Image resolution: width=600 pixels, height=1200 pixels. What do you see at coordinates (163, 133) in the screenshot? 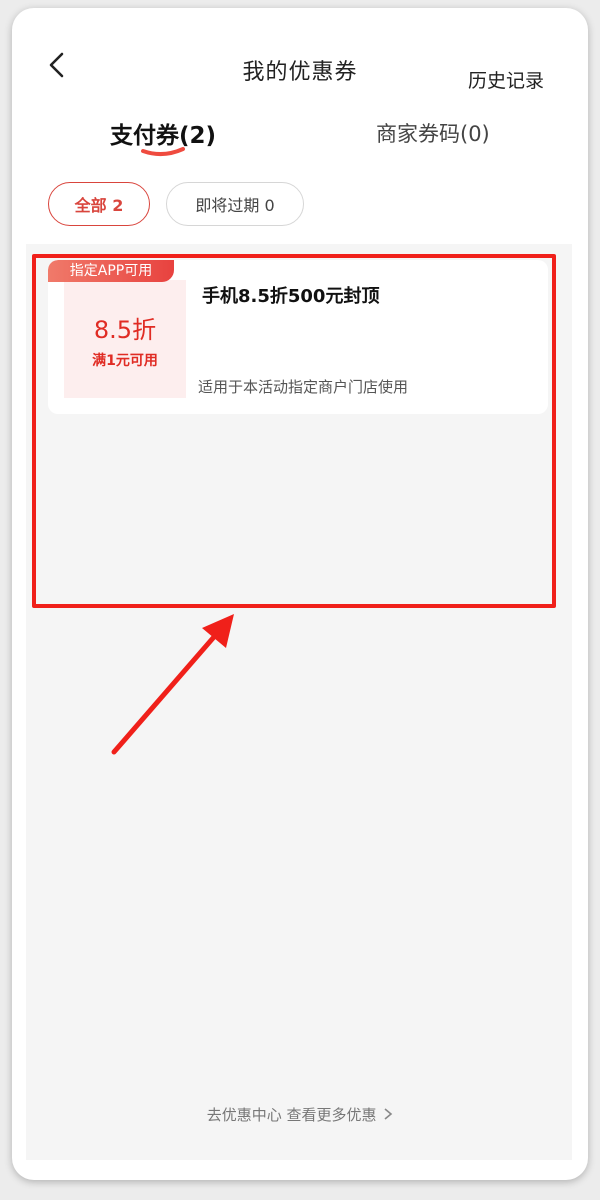
I see `tab-payment-coupons: 支付券(2)` at bounding box center [163, 133].